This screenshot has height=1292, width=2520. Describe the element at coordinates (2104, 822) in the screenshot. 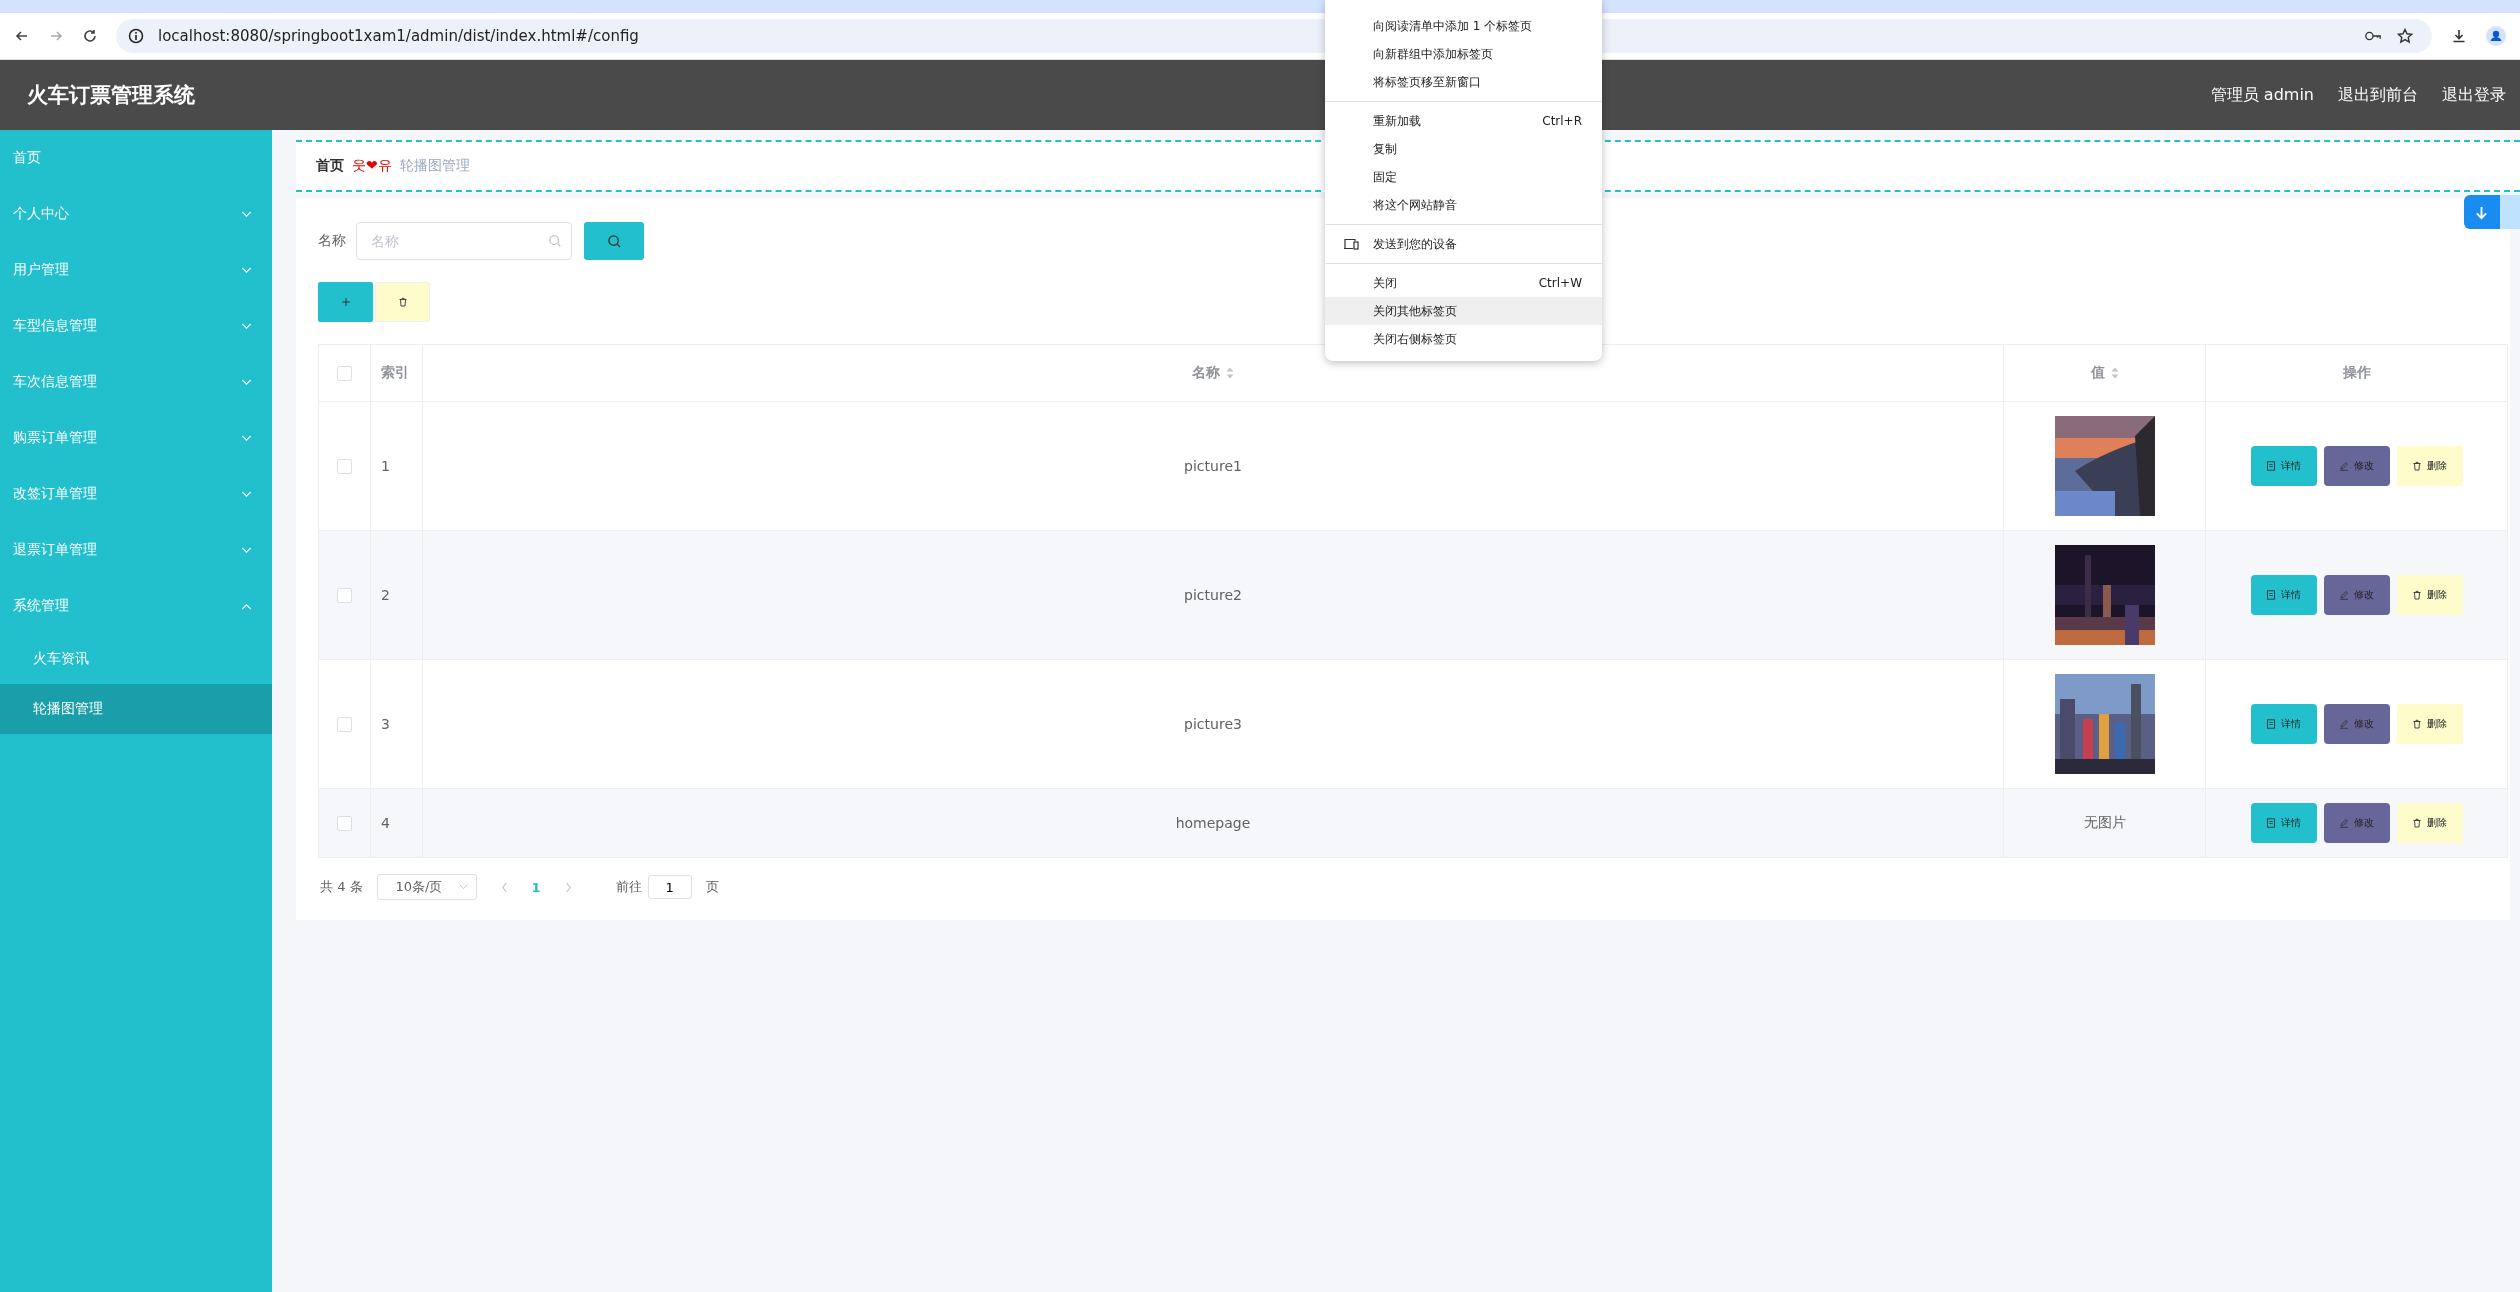

I see `table-cell: 无图片` at that location.